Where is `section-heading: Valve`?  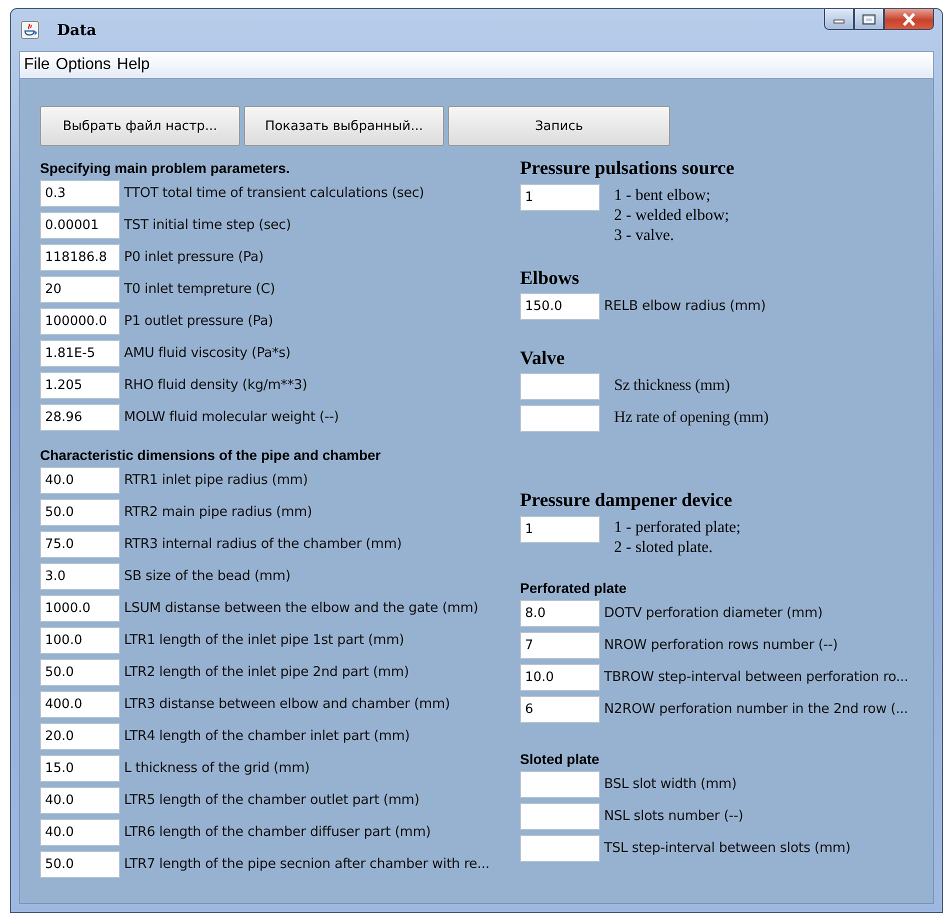
section-heading: Valve is located at coordinates (543, 359).